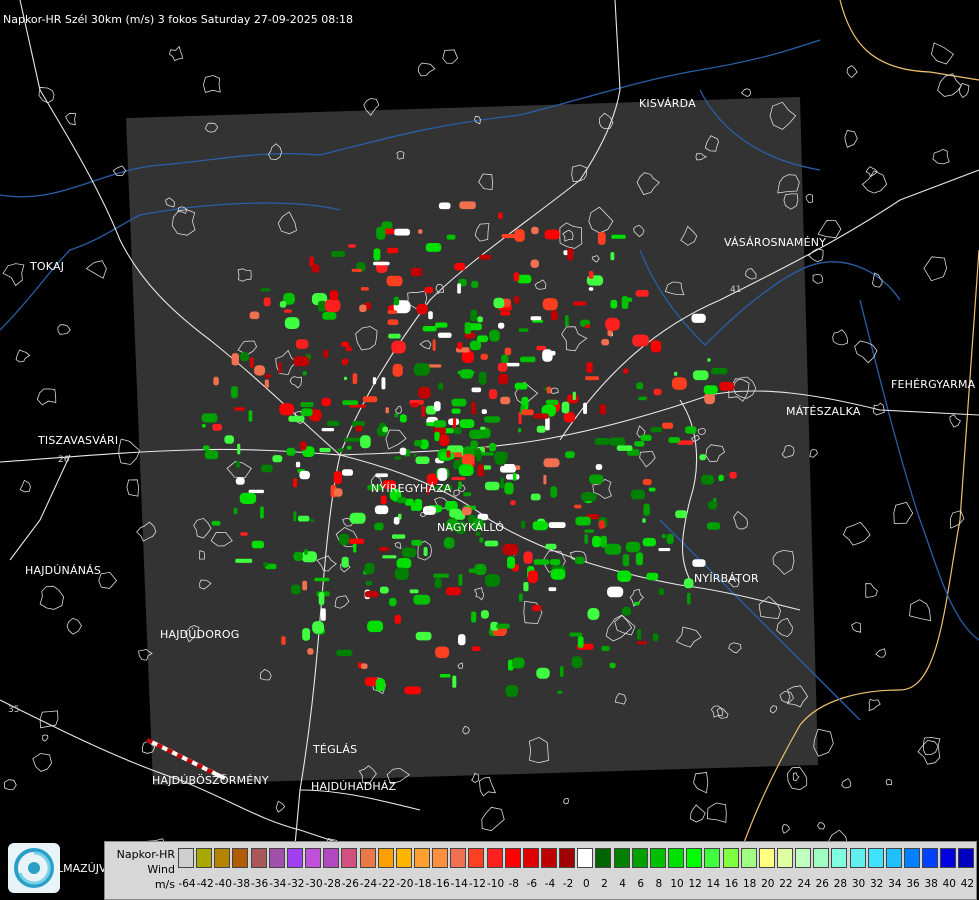  Describe the element at coordinates (350, 884) in the screenshot. I see `legend-tick-label: -26` at that location.